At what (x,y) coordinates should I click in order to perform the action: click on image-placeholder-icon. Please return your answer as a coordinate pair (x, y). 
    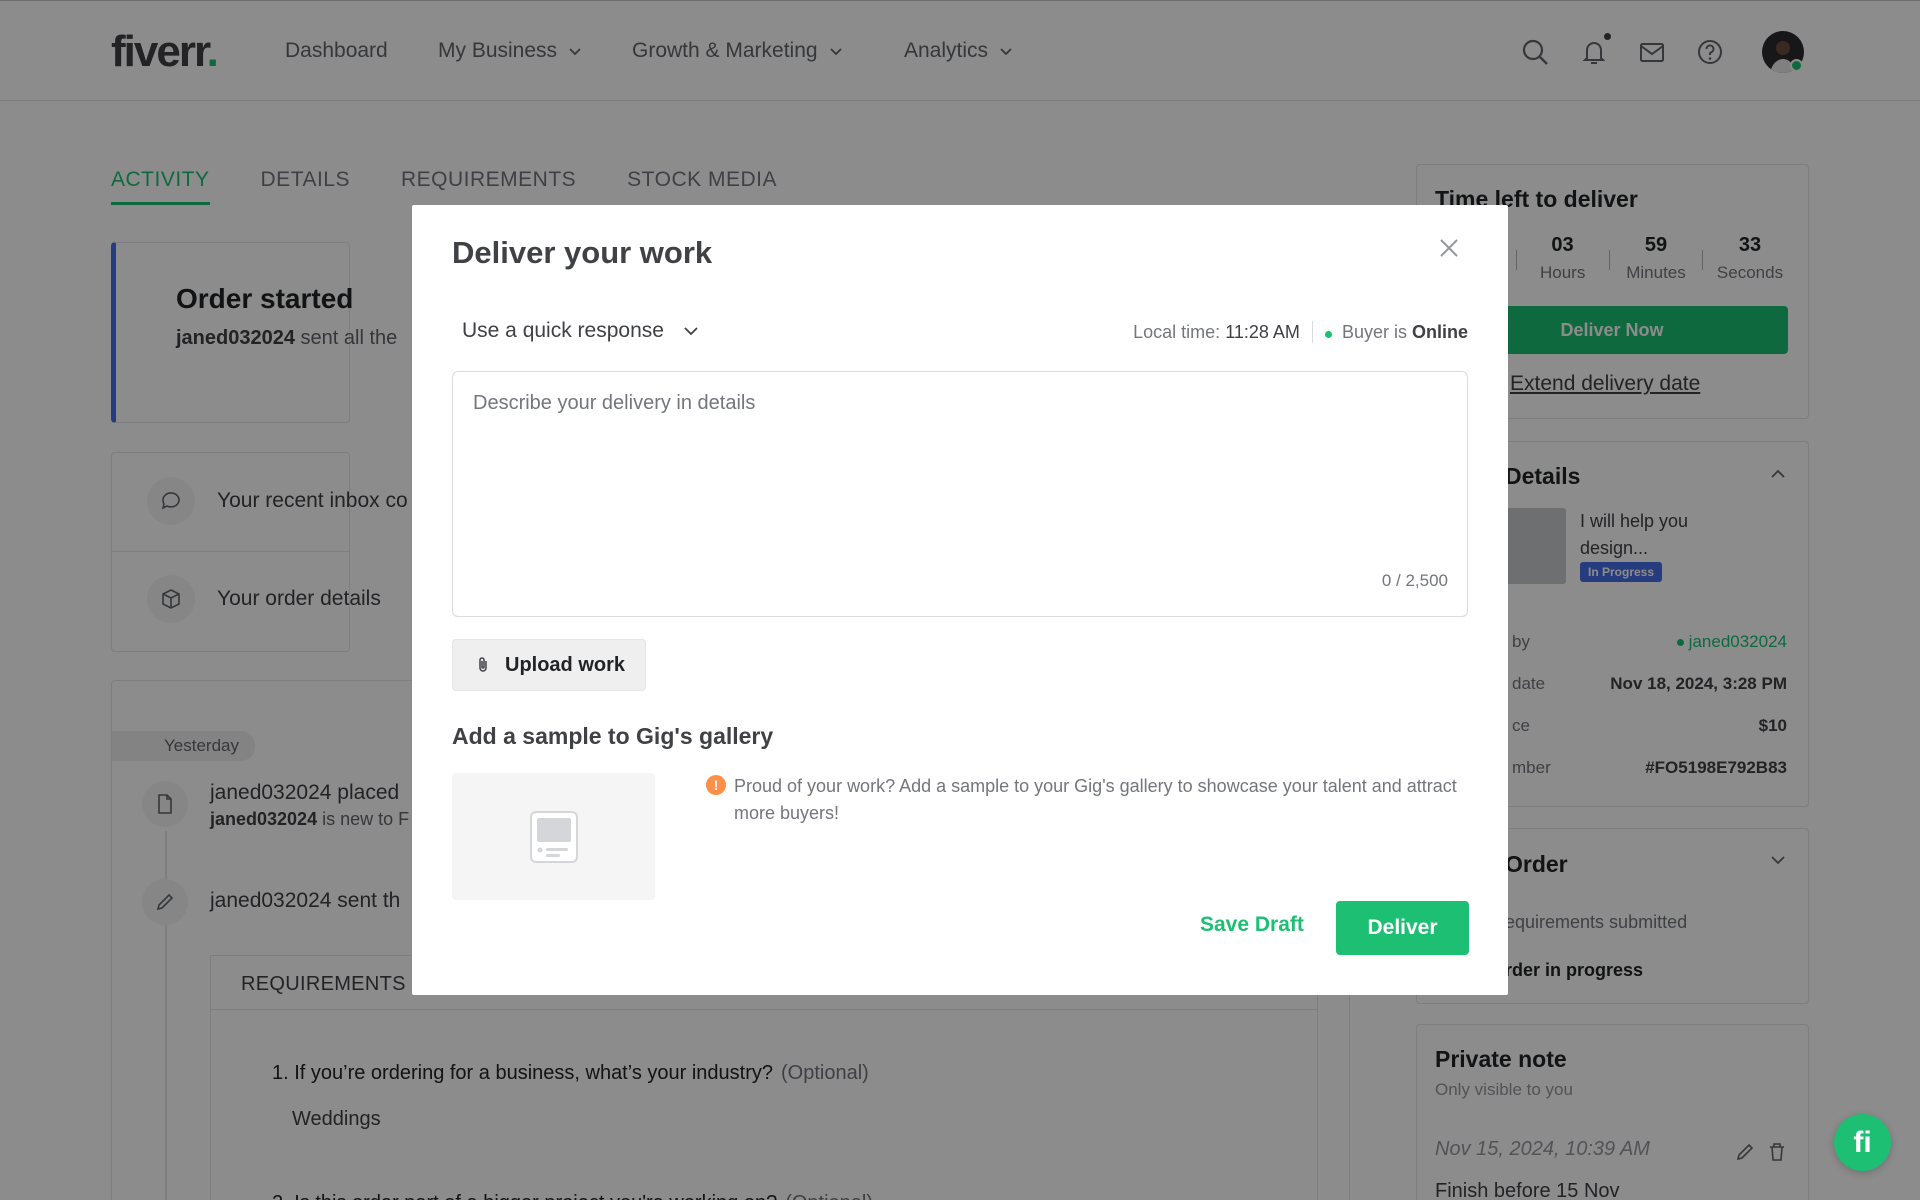
    Looking at the image, I should click on (553, 836).